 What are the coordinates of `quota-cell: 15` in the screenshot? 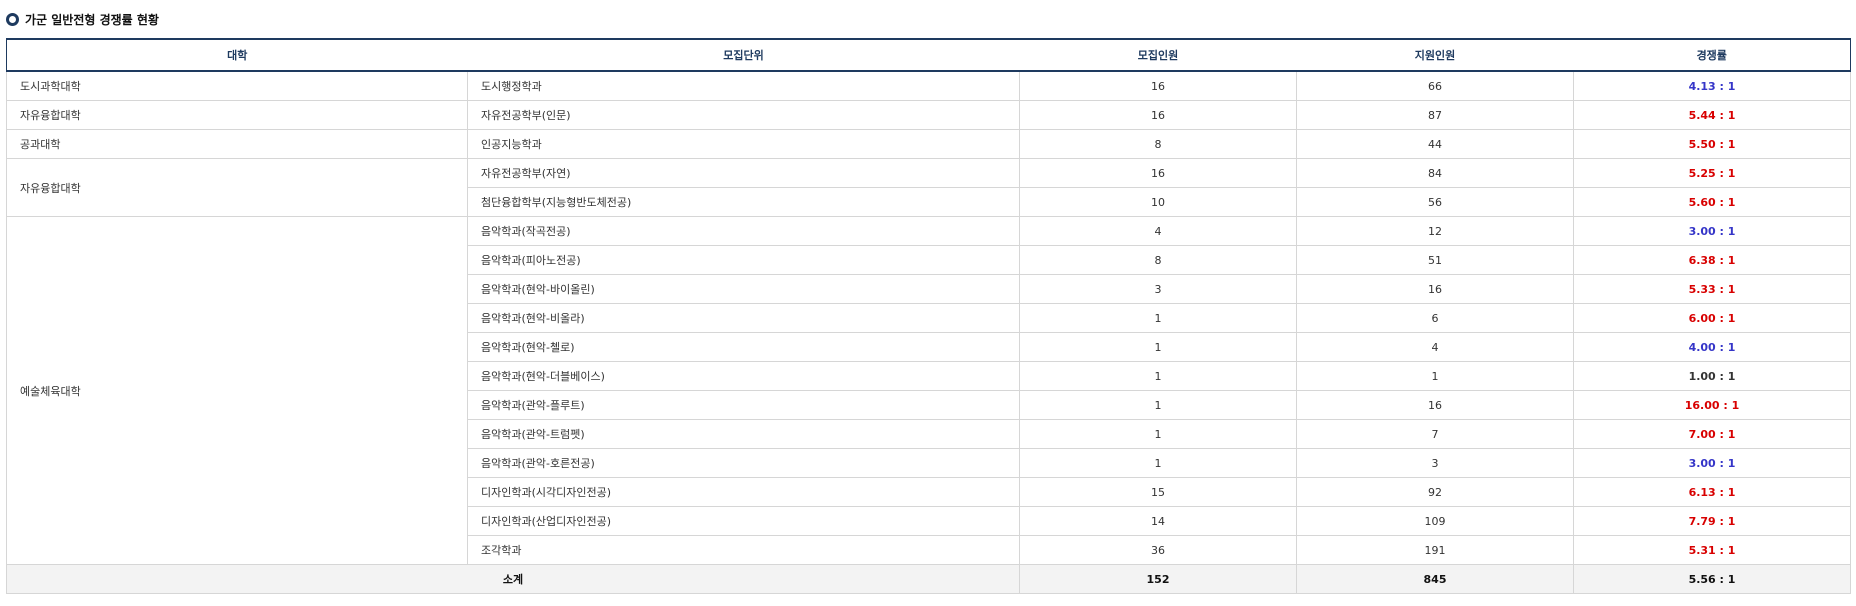 It's located at (1158, 492).